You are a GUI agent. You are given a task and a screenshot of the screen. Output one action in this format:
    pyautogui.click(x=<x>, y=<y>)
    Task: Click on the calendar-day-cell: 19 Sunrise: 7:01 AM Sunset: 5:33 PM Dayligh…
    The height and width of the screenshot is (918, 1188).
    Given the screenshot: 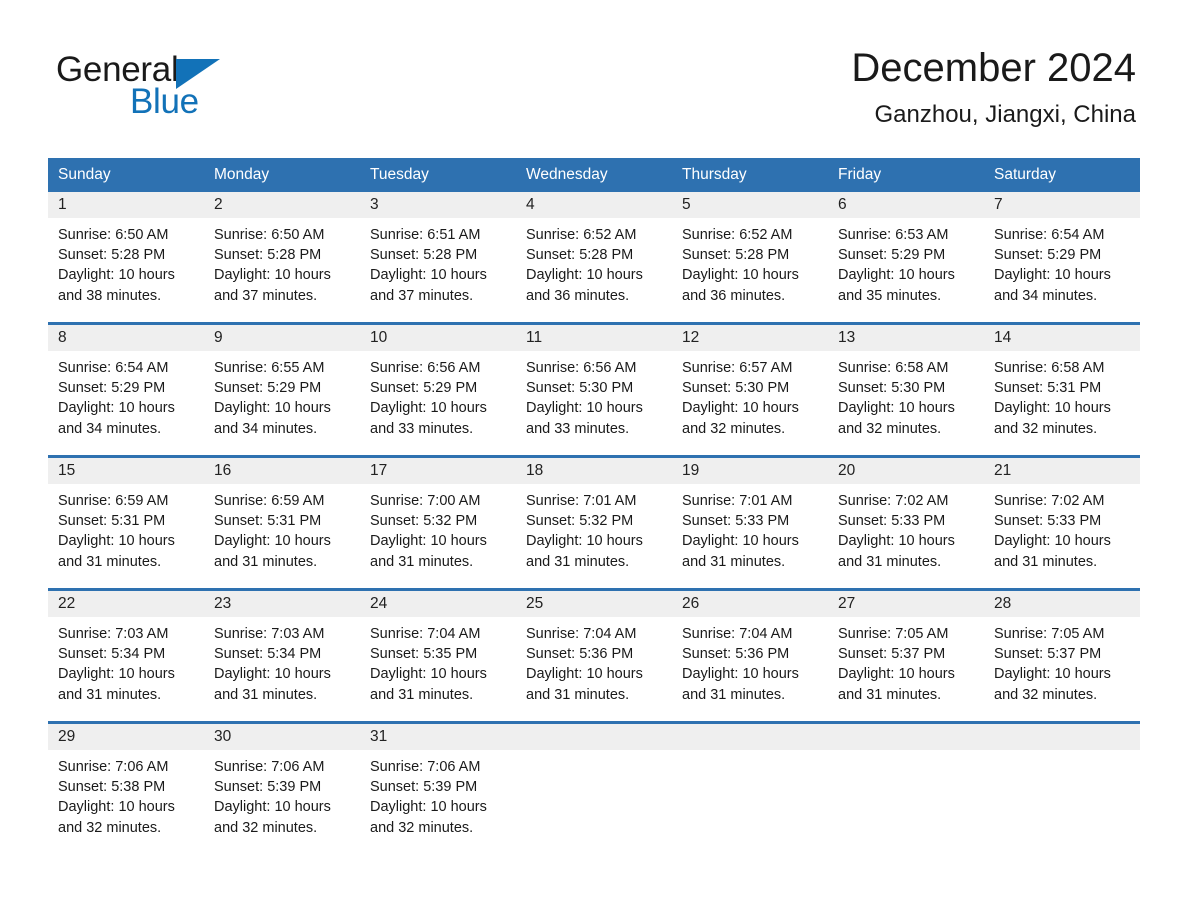 What is the action you would take?
    pyautogui.click(x=750, y=522)
    